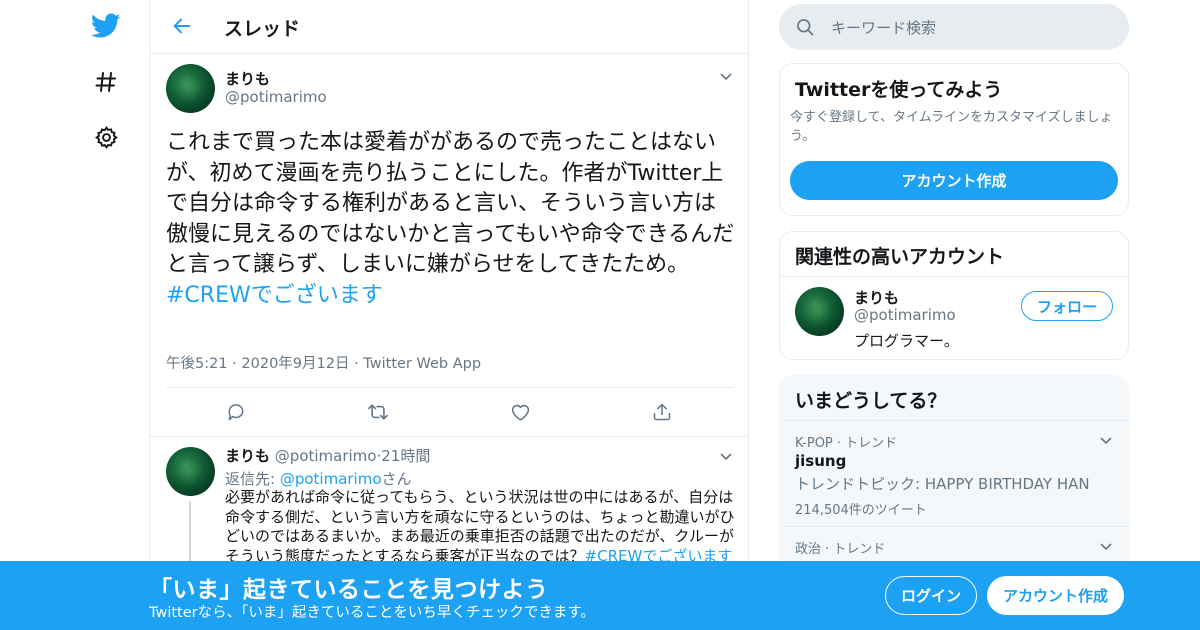 This screenshot has width=1200, height=630. I want to click on reply-header: まりも @potimarimo·21時間, so click(327, 455).